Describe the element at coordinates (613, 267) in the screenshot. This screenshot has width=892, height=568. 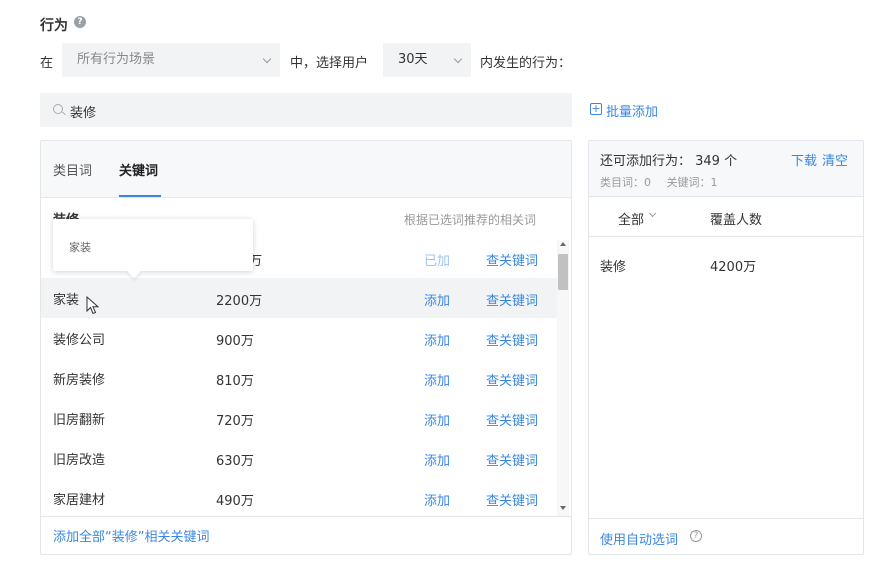
I see `selected-item-name: 装修` at that location.